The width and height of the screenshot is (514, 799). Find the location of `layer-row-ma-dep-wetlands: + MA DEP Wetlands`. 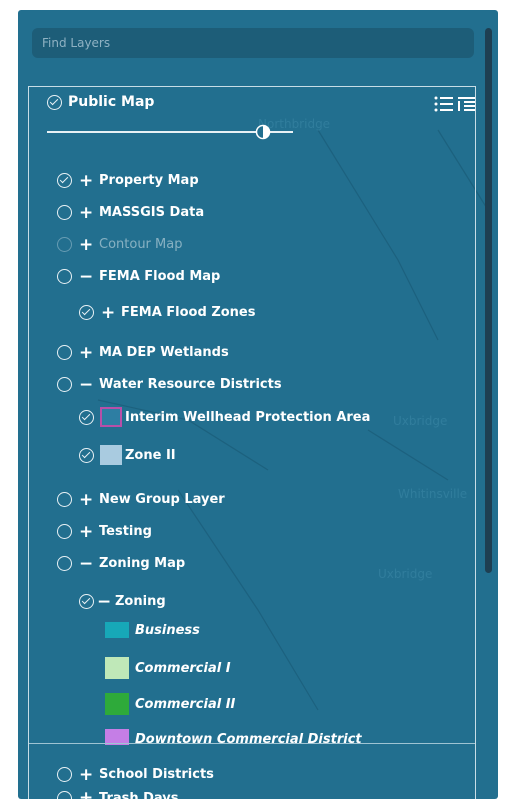

layer-row-ma-dep-wetlands: + MA DEP Wetlands is located at coordinates (143, 352).